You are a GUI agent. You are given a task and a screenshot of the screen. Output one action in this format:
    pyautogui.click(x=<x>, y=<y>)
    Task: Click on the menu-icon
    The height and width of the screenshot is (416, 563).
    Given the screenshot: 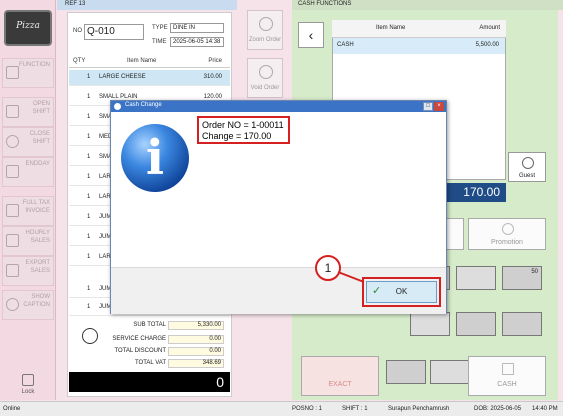 What is the action you would take?
    pyautogui.click(x=12, y=72)
    